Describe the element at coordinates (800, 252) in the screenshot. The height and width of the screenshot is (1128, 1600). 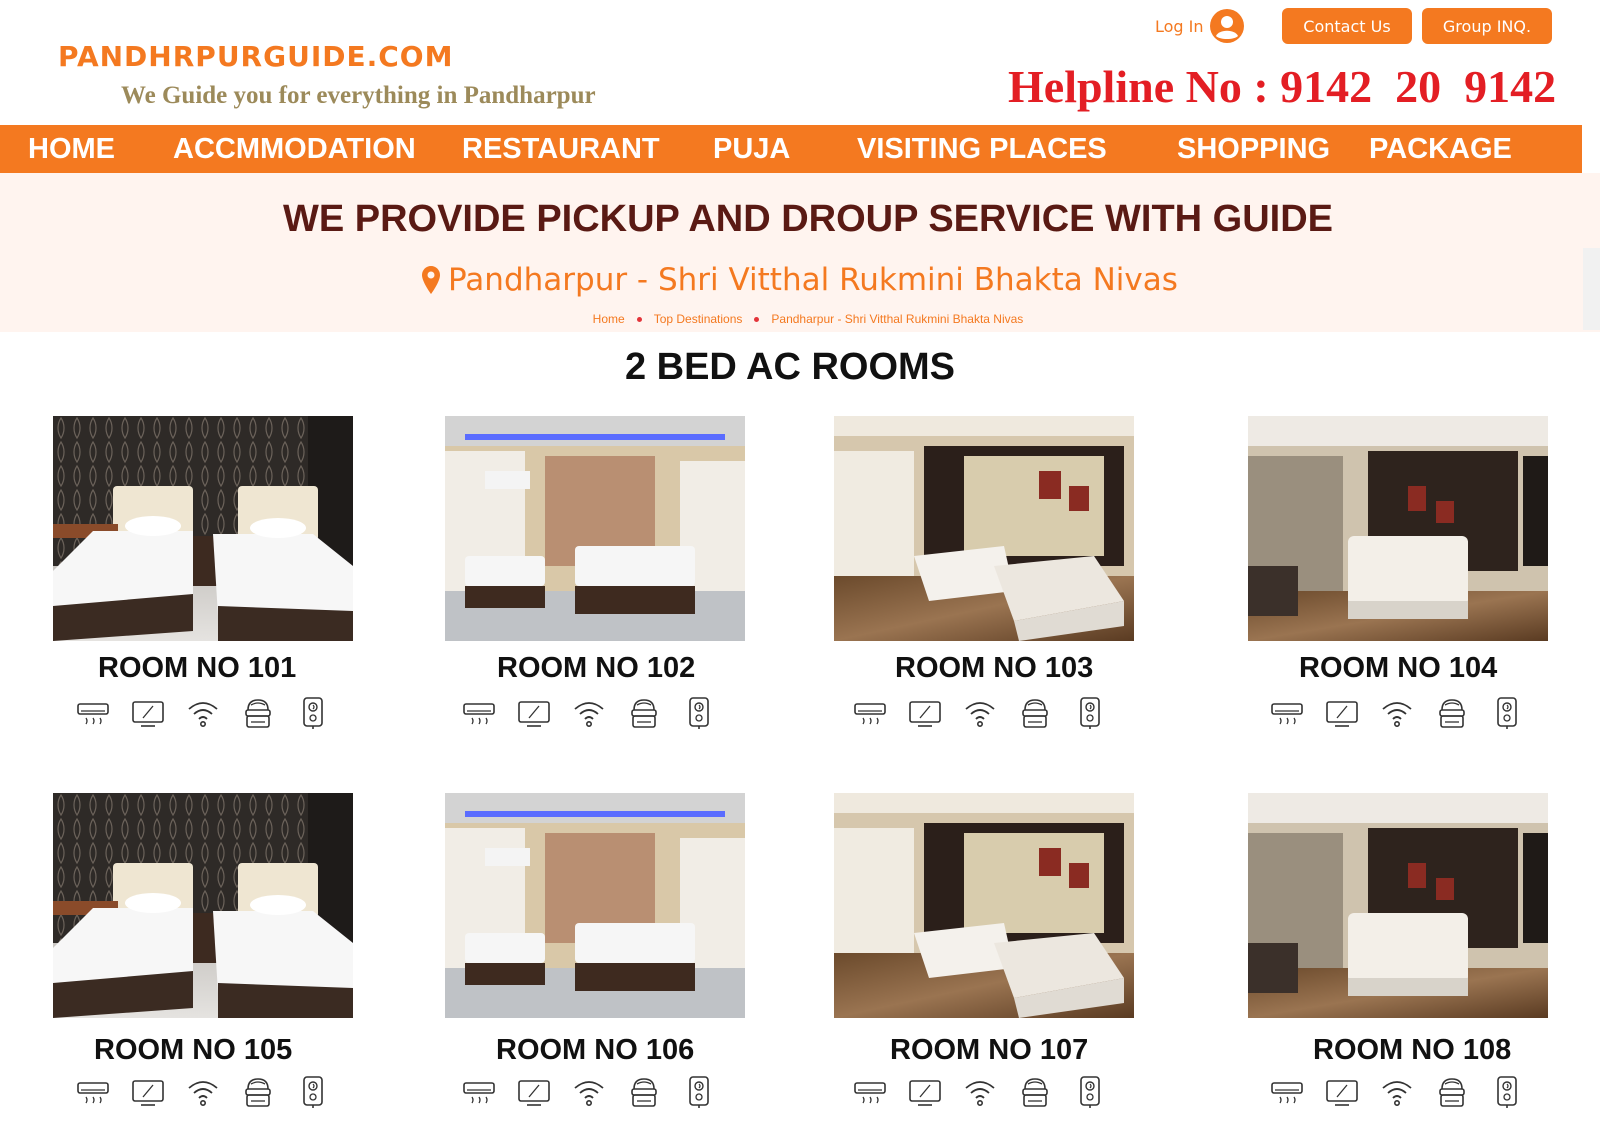
I see `page-banner` at that location.